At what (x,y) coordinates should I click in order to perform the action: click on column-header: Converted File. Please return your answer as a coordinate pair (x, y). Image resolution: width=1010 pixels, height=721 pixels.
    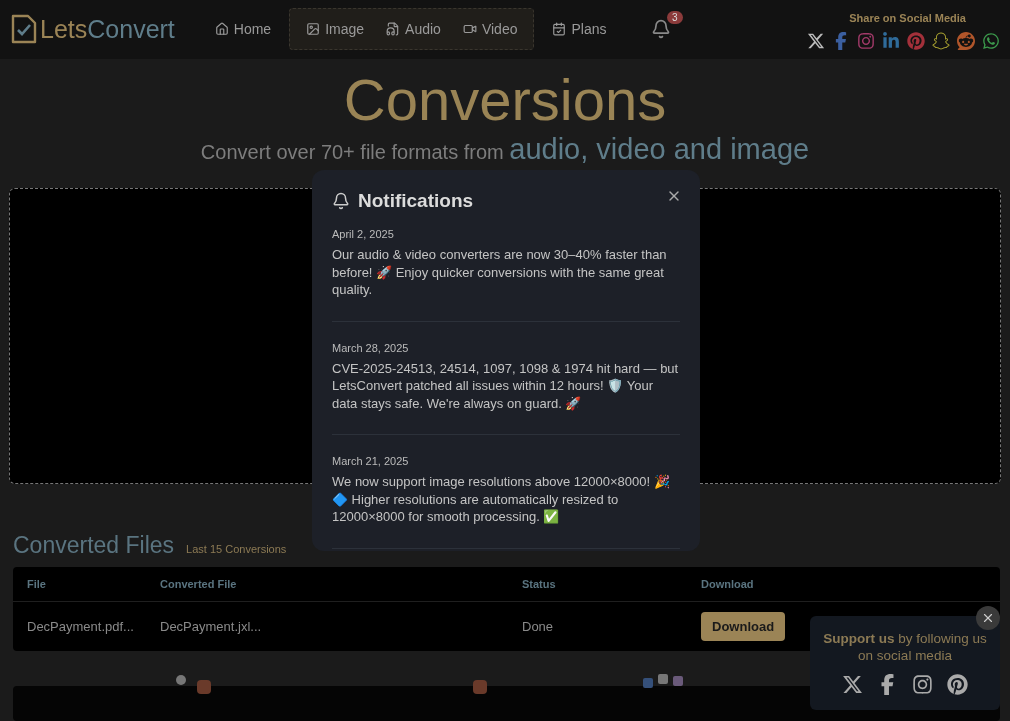
    Looking at the image, I should click on (199, 583).